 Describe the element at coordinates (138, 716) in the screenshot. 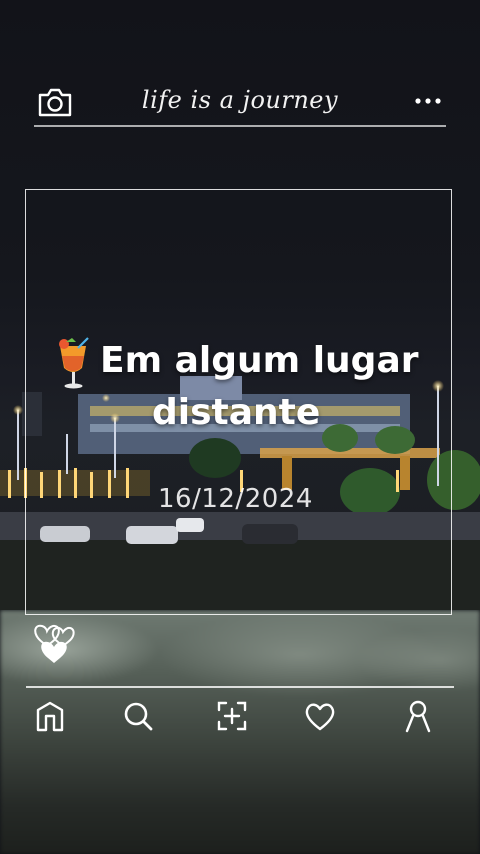

I see `search-icon` at that location.